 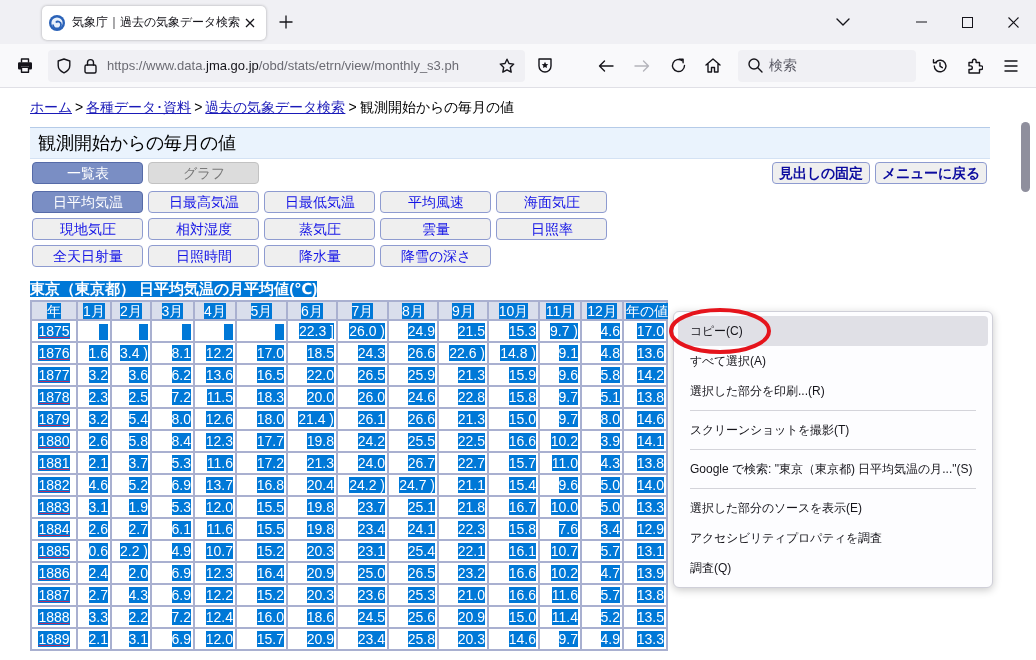 What do you see at coordinates (54, 463) in the screenshot?
I see `year-link: 1881` at bounding box center [54, 463].